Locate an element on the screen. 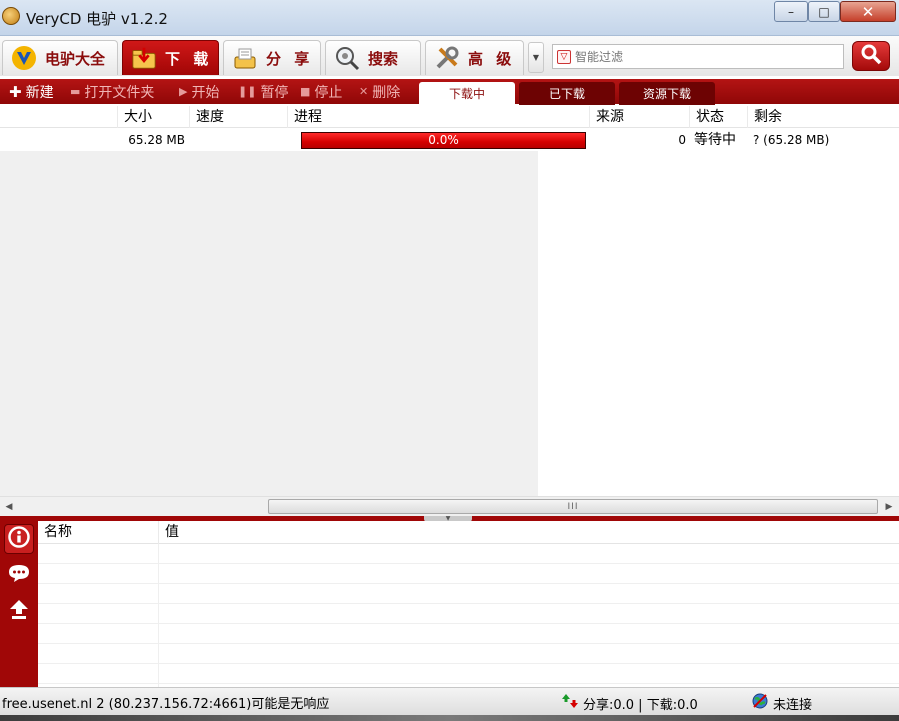 This screenshot has height=721, width=899. delete-button: ✕ 删除 is located at coordinates (379, 91).